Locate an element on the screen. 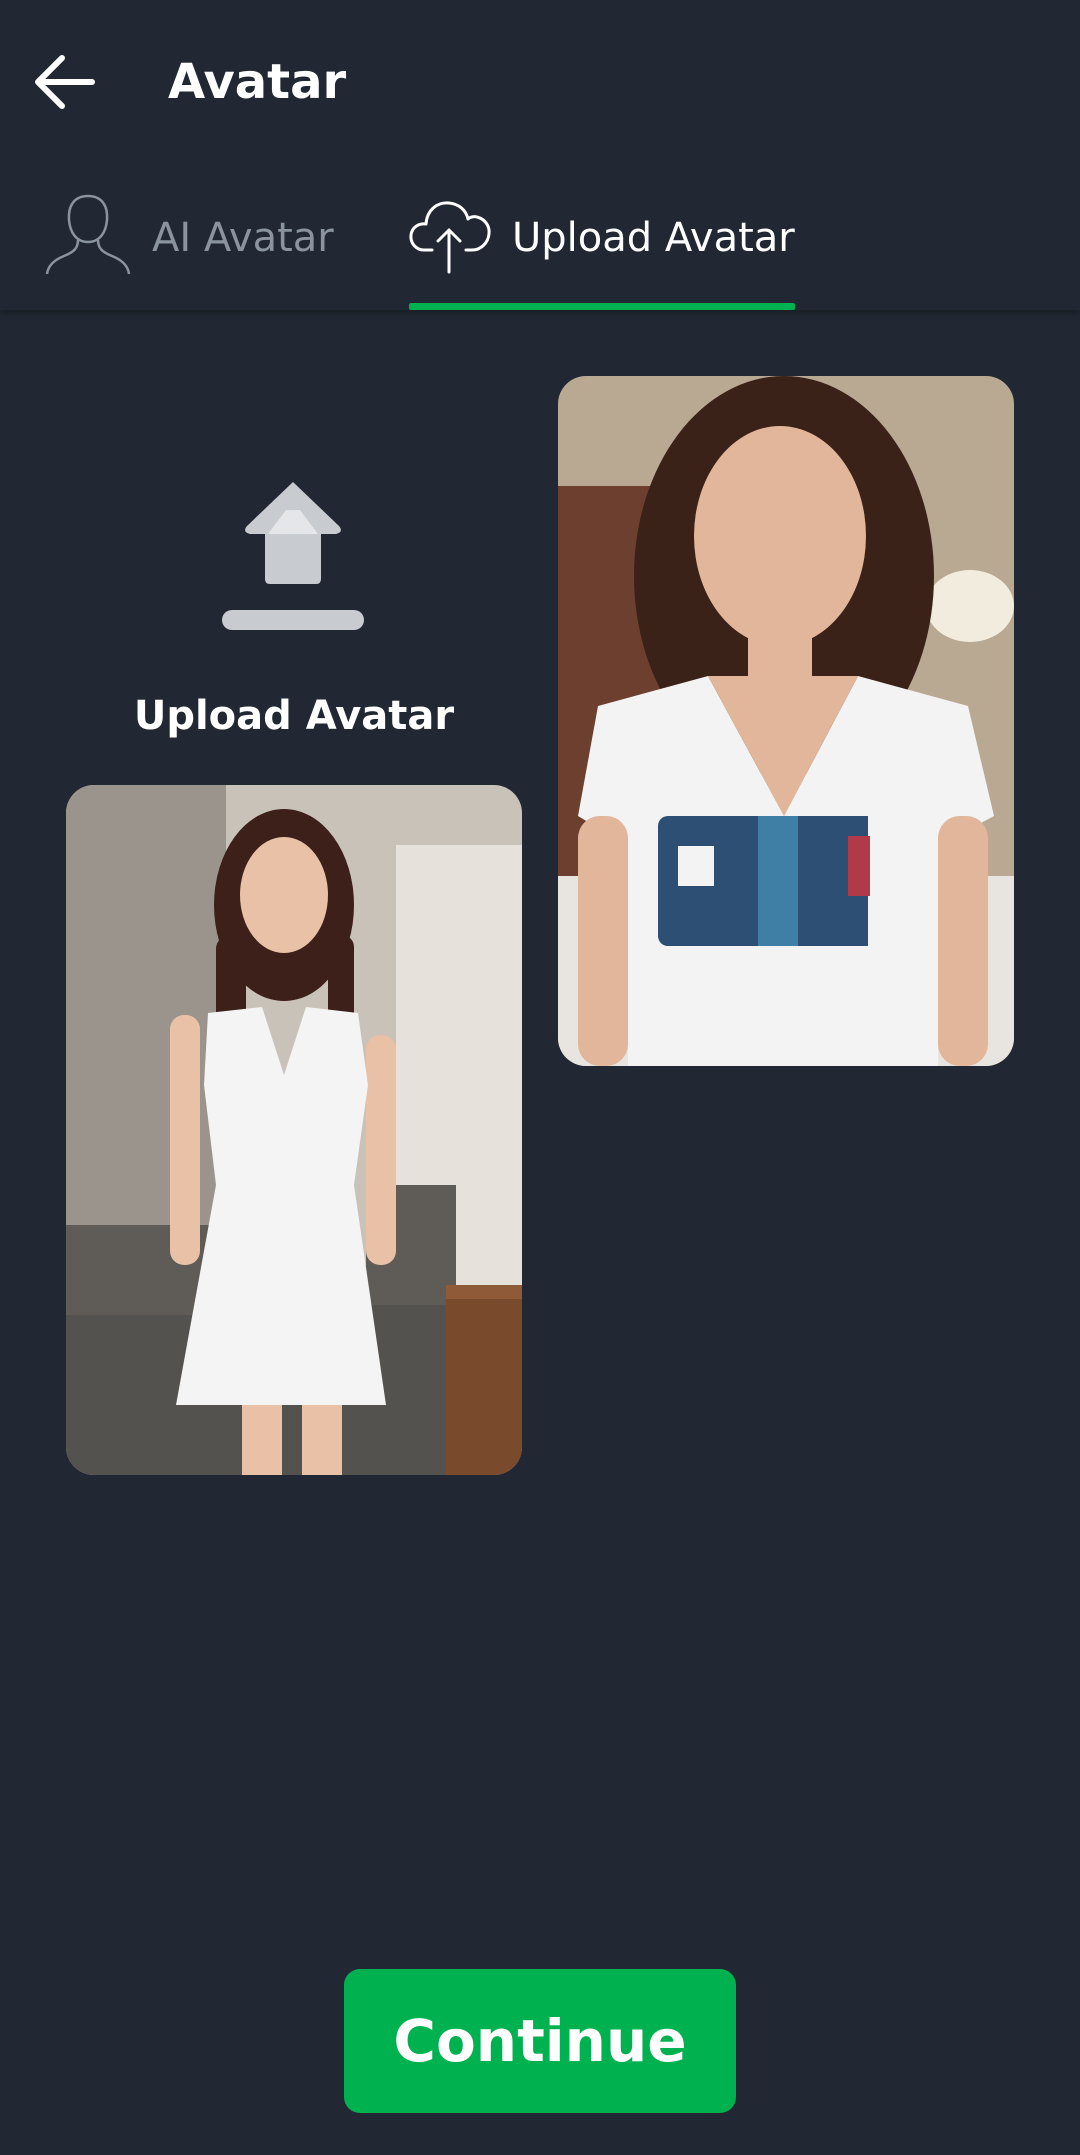  tab-upload-avatar-label: Upload Avatar is located at coordinates (653, 238).